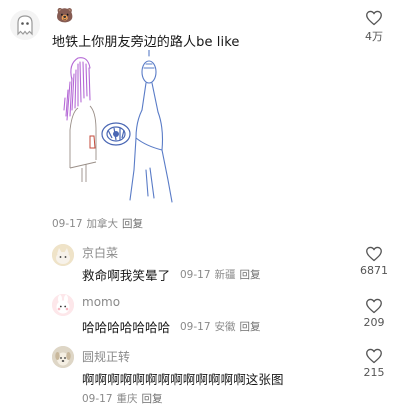 The height and width of the screenshot is (411, 400). Describe the element at coordinates (106, 356) in the screenshot. I see `username: 圆规正转` at that location.